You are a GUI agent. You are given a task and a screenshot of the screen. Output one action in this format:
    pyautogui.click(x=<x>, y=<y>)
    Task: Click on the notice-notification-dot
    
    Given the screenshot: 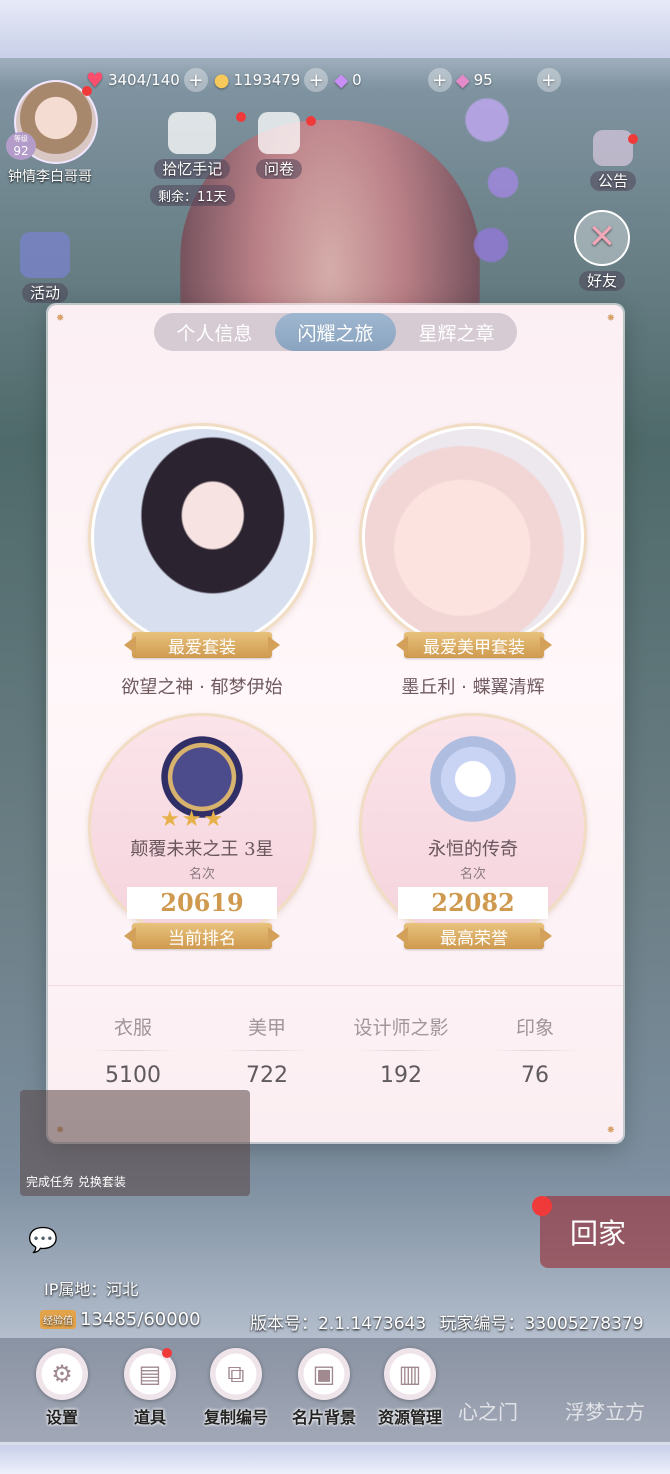 What is the action you would take?
    pyautogui.click(x=633, y=139)
    